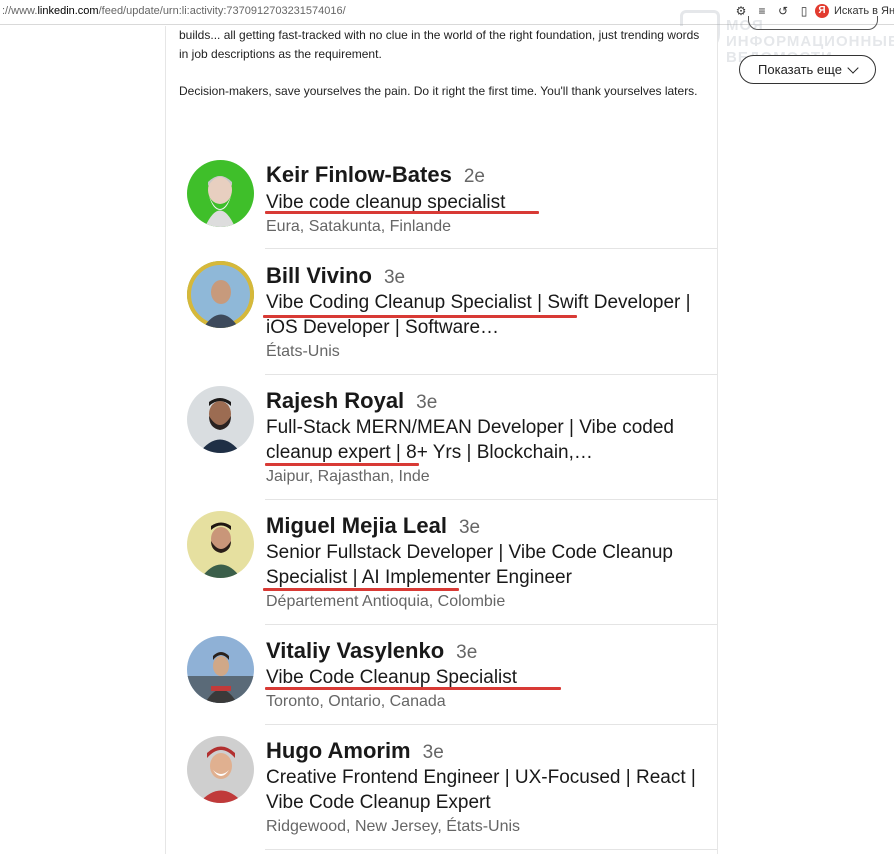 Image resolution: width=894 pixels, height=854 pixels. I want to click on person-name: Hugo Amorim 3e, so click(355, 751).